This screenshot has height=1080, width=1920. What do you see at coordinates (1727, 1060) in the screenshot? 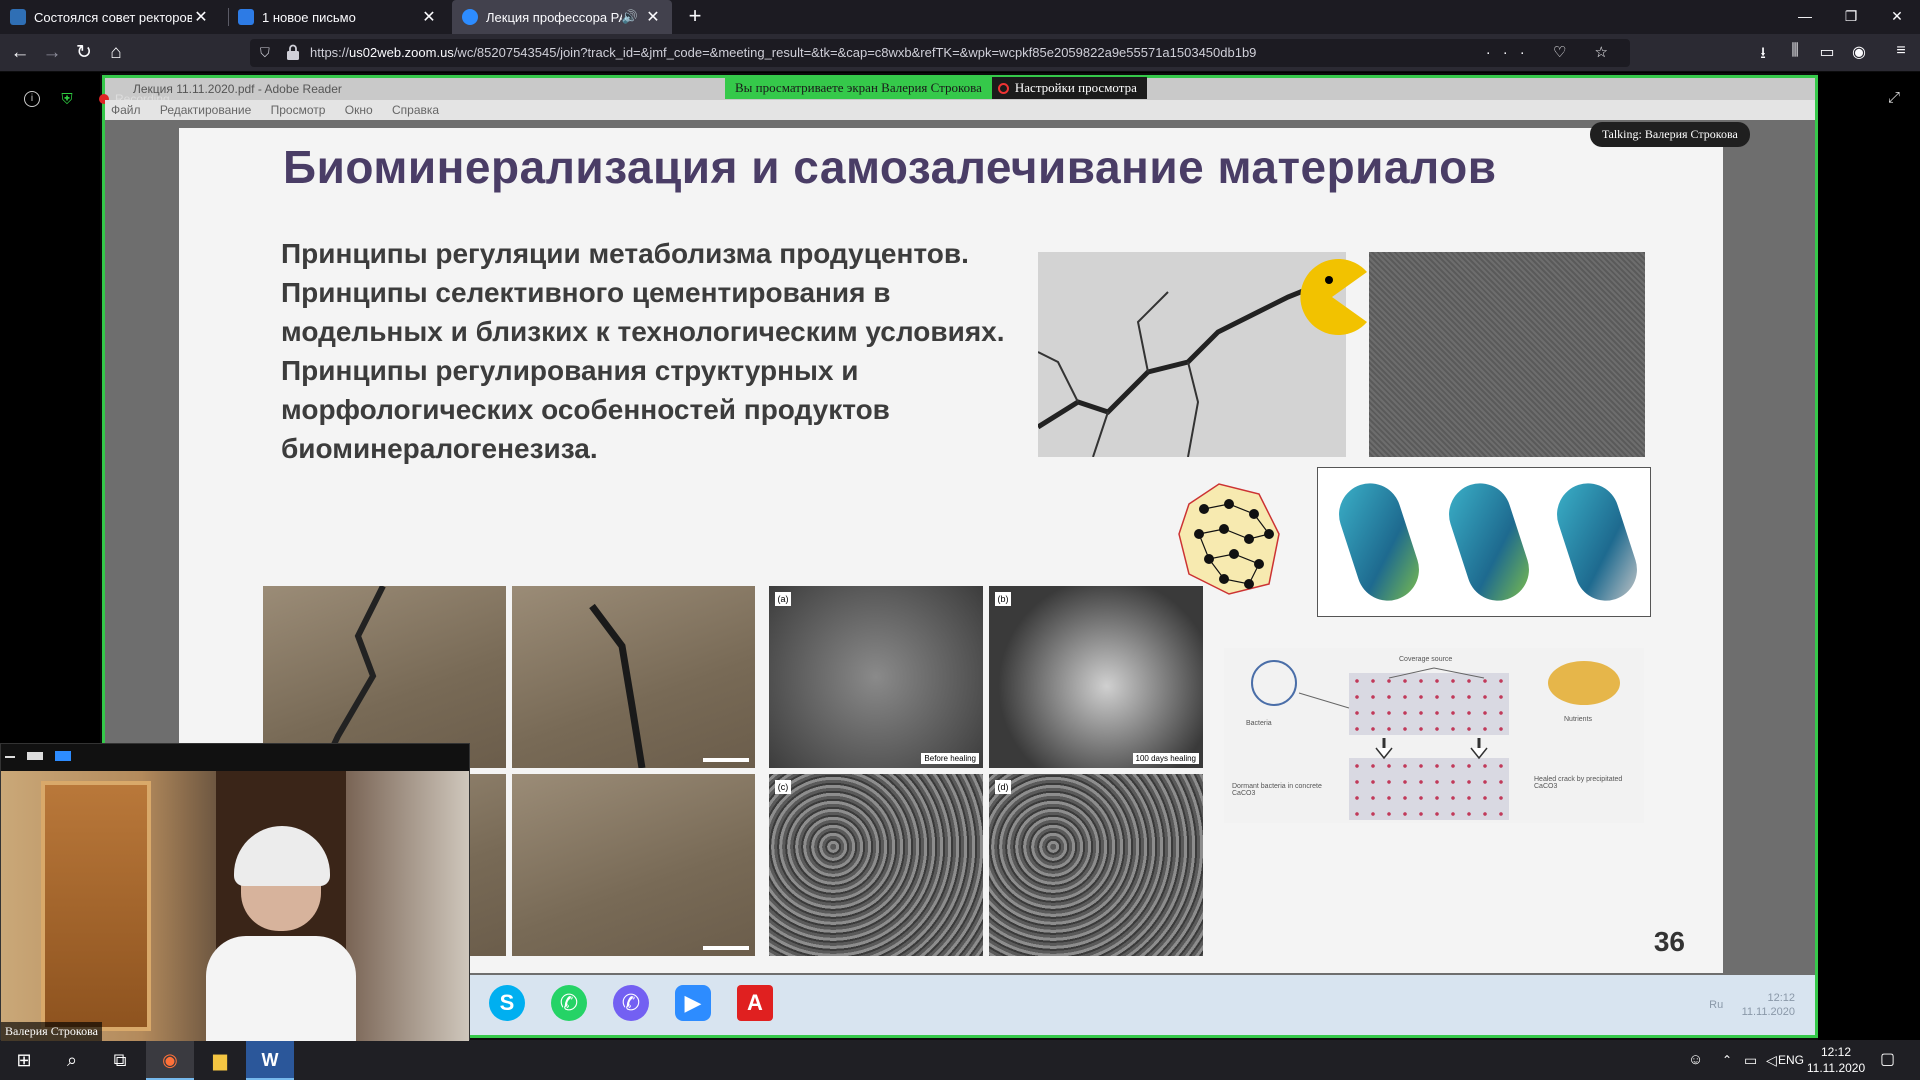
I see `tray-expand-icon: ⌃` at bounding box center [1727, 1060].